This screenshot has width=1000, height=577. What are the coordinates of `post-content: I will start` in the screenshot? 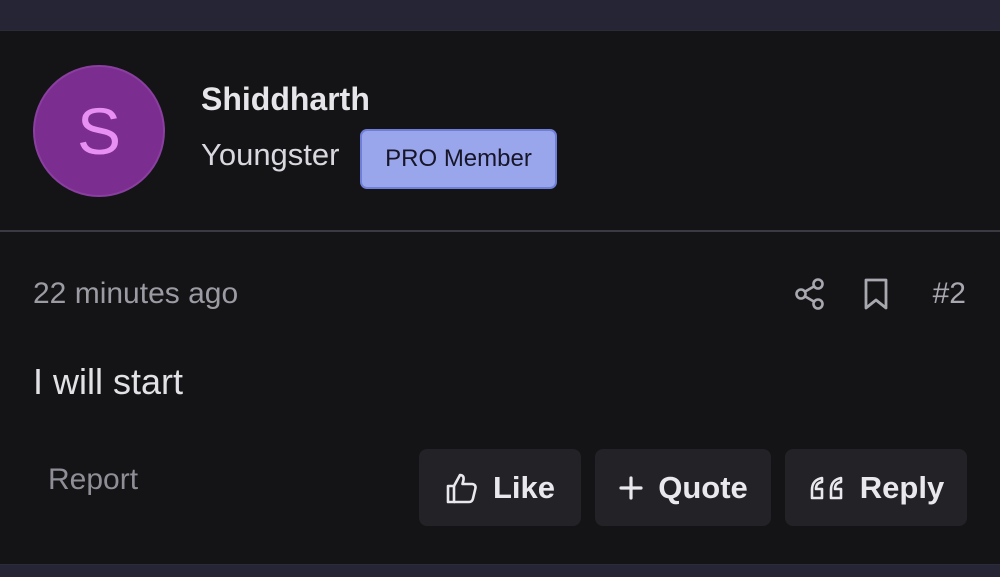 It's located at (108, 381).